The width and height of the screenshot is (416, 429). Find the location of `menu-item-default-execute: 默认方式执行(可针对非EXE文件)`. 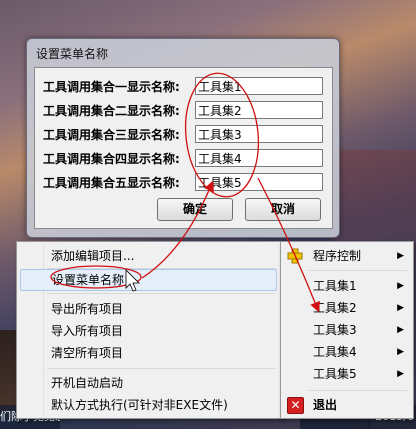

menu-item-default-execute: 默认方式执行(可针对非EXE文件) is located at coordinates (148, 405).